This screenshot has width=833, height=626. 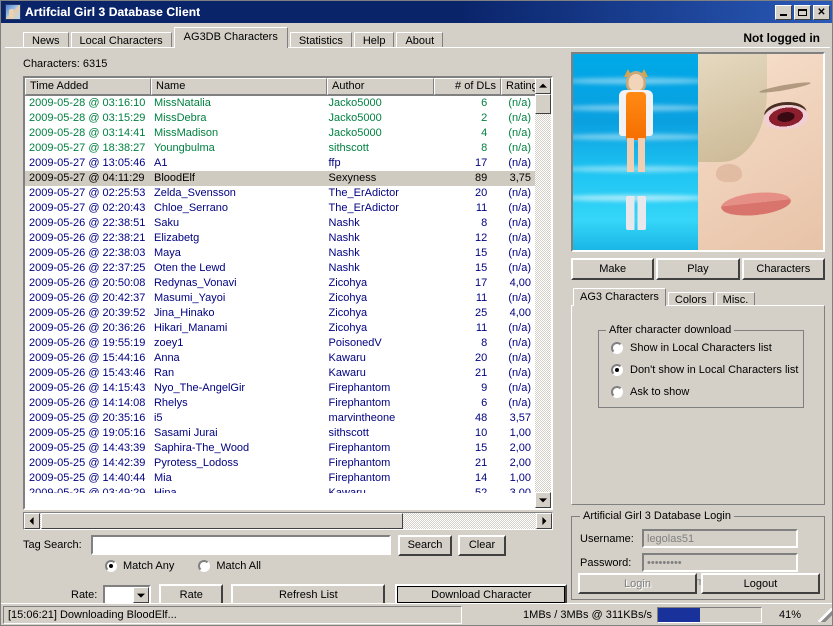 What do you see at coordinates (698, 269) in the screenshot?
I see `play-button: Play` at bounding box center [698, 269].